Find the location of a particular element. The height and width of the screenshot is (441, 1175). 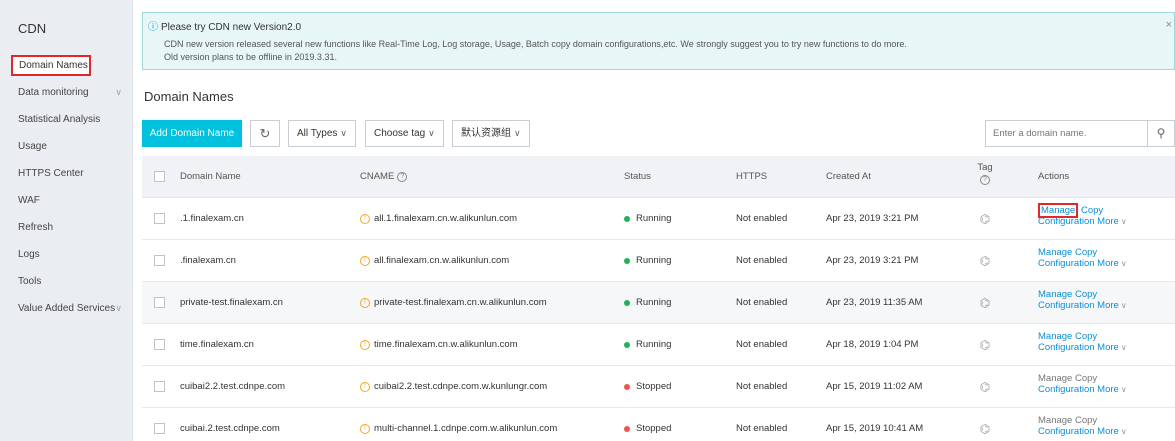

sidebar-item-label: Logs is located at coordinates (29, 254).